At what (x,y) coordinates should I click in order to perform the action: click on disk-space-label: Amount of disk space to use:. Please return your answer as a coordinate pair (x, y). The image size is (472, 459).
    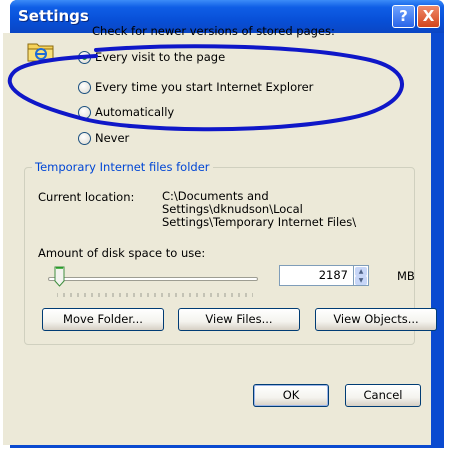
    Looking at the image, I should click on (122, 253).